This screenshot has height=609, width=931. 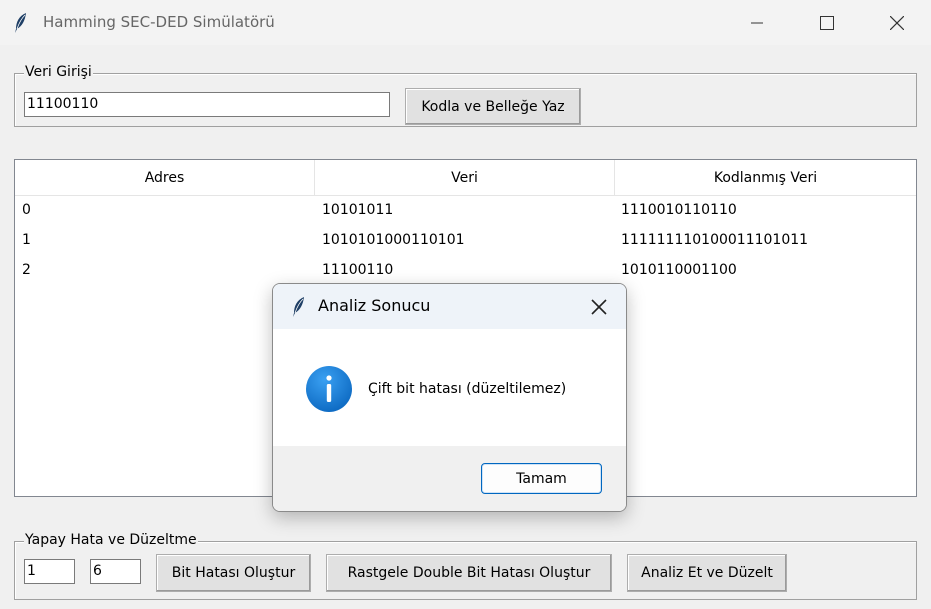 What do you see at coordinates (765, 178) in the screenshot?
I see `column-header-encoded: Kodlanmış Veri` at bounding box center [765, 178].